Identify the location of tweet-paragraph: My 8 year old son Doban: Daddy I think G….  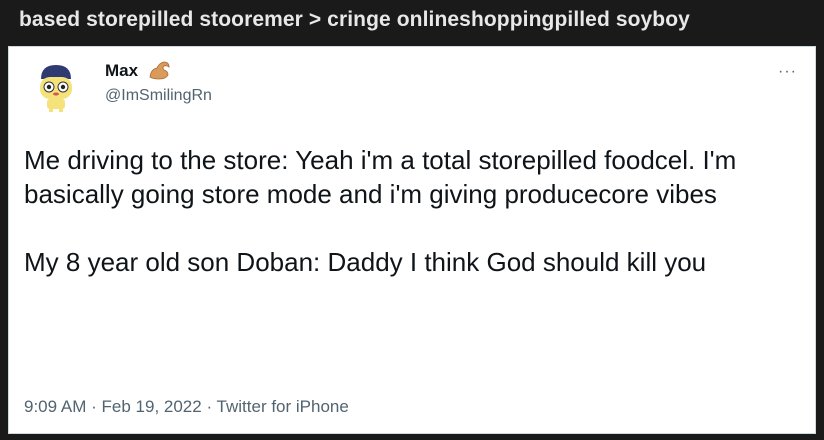
(365, 262).